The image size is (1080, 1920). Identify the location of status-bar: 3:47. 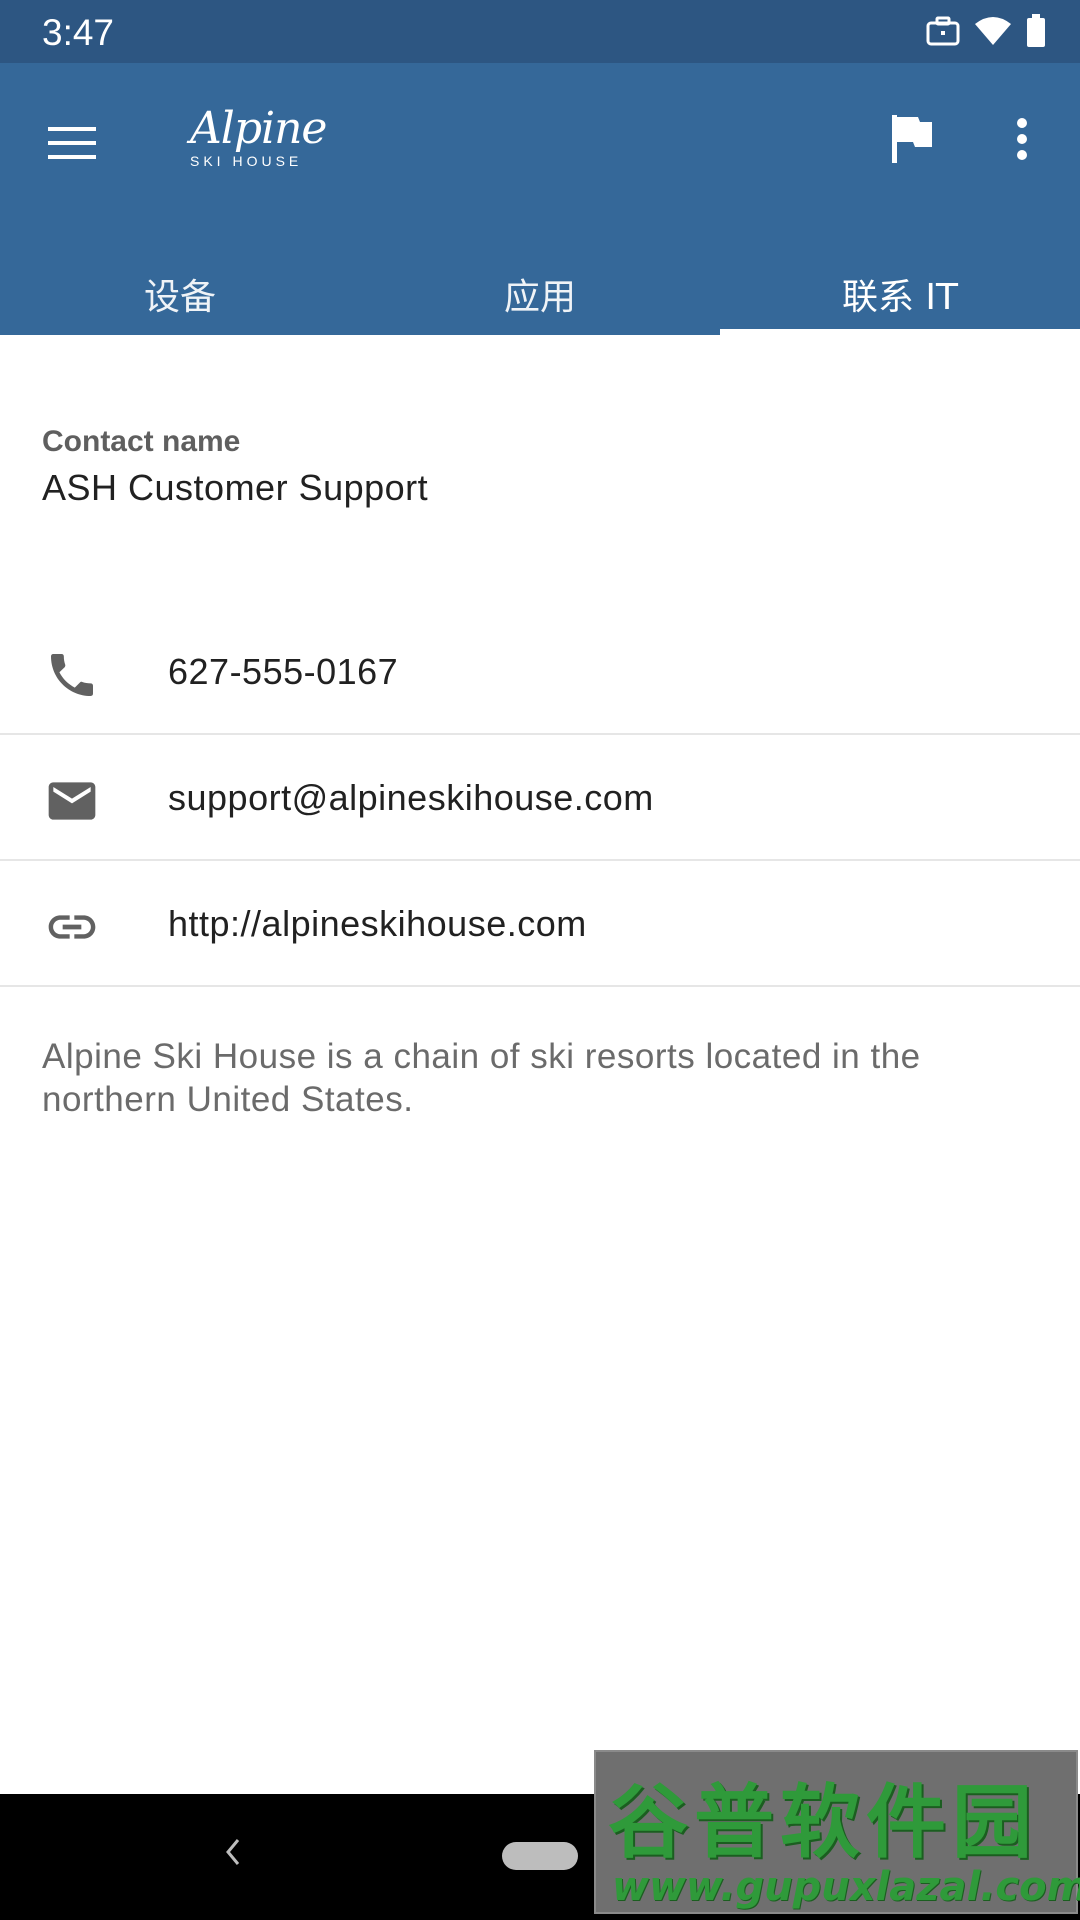
(540, 31).